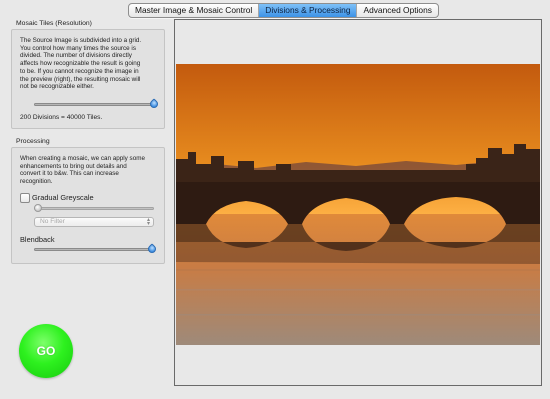  What do you see at coordinates (154, 104) in the screenshot?
I see `divisions-slider-knob` at bounding box center [154, 104].